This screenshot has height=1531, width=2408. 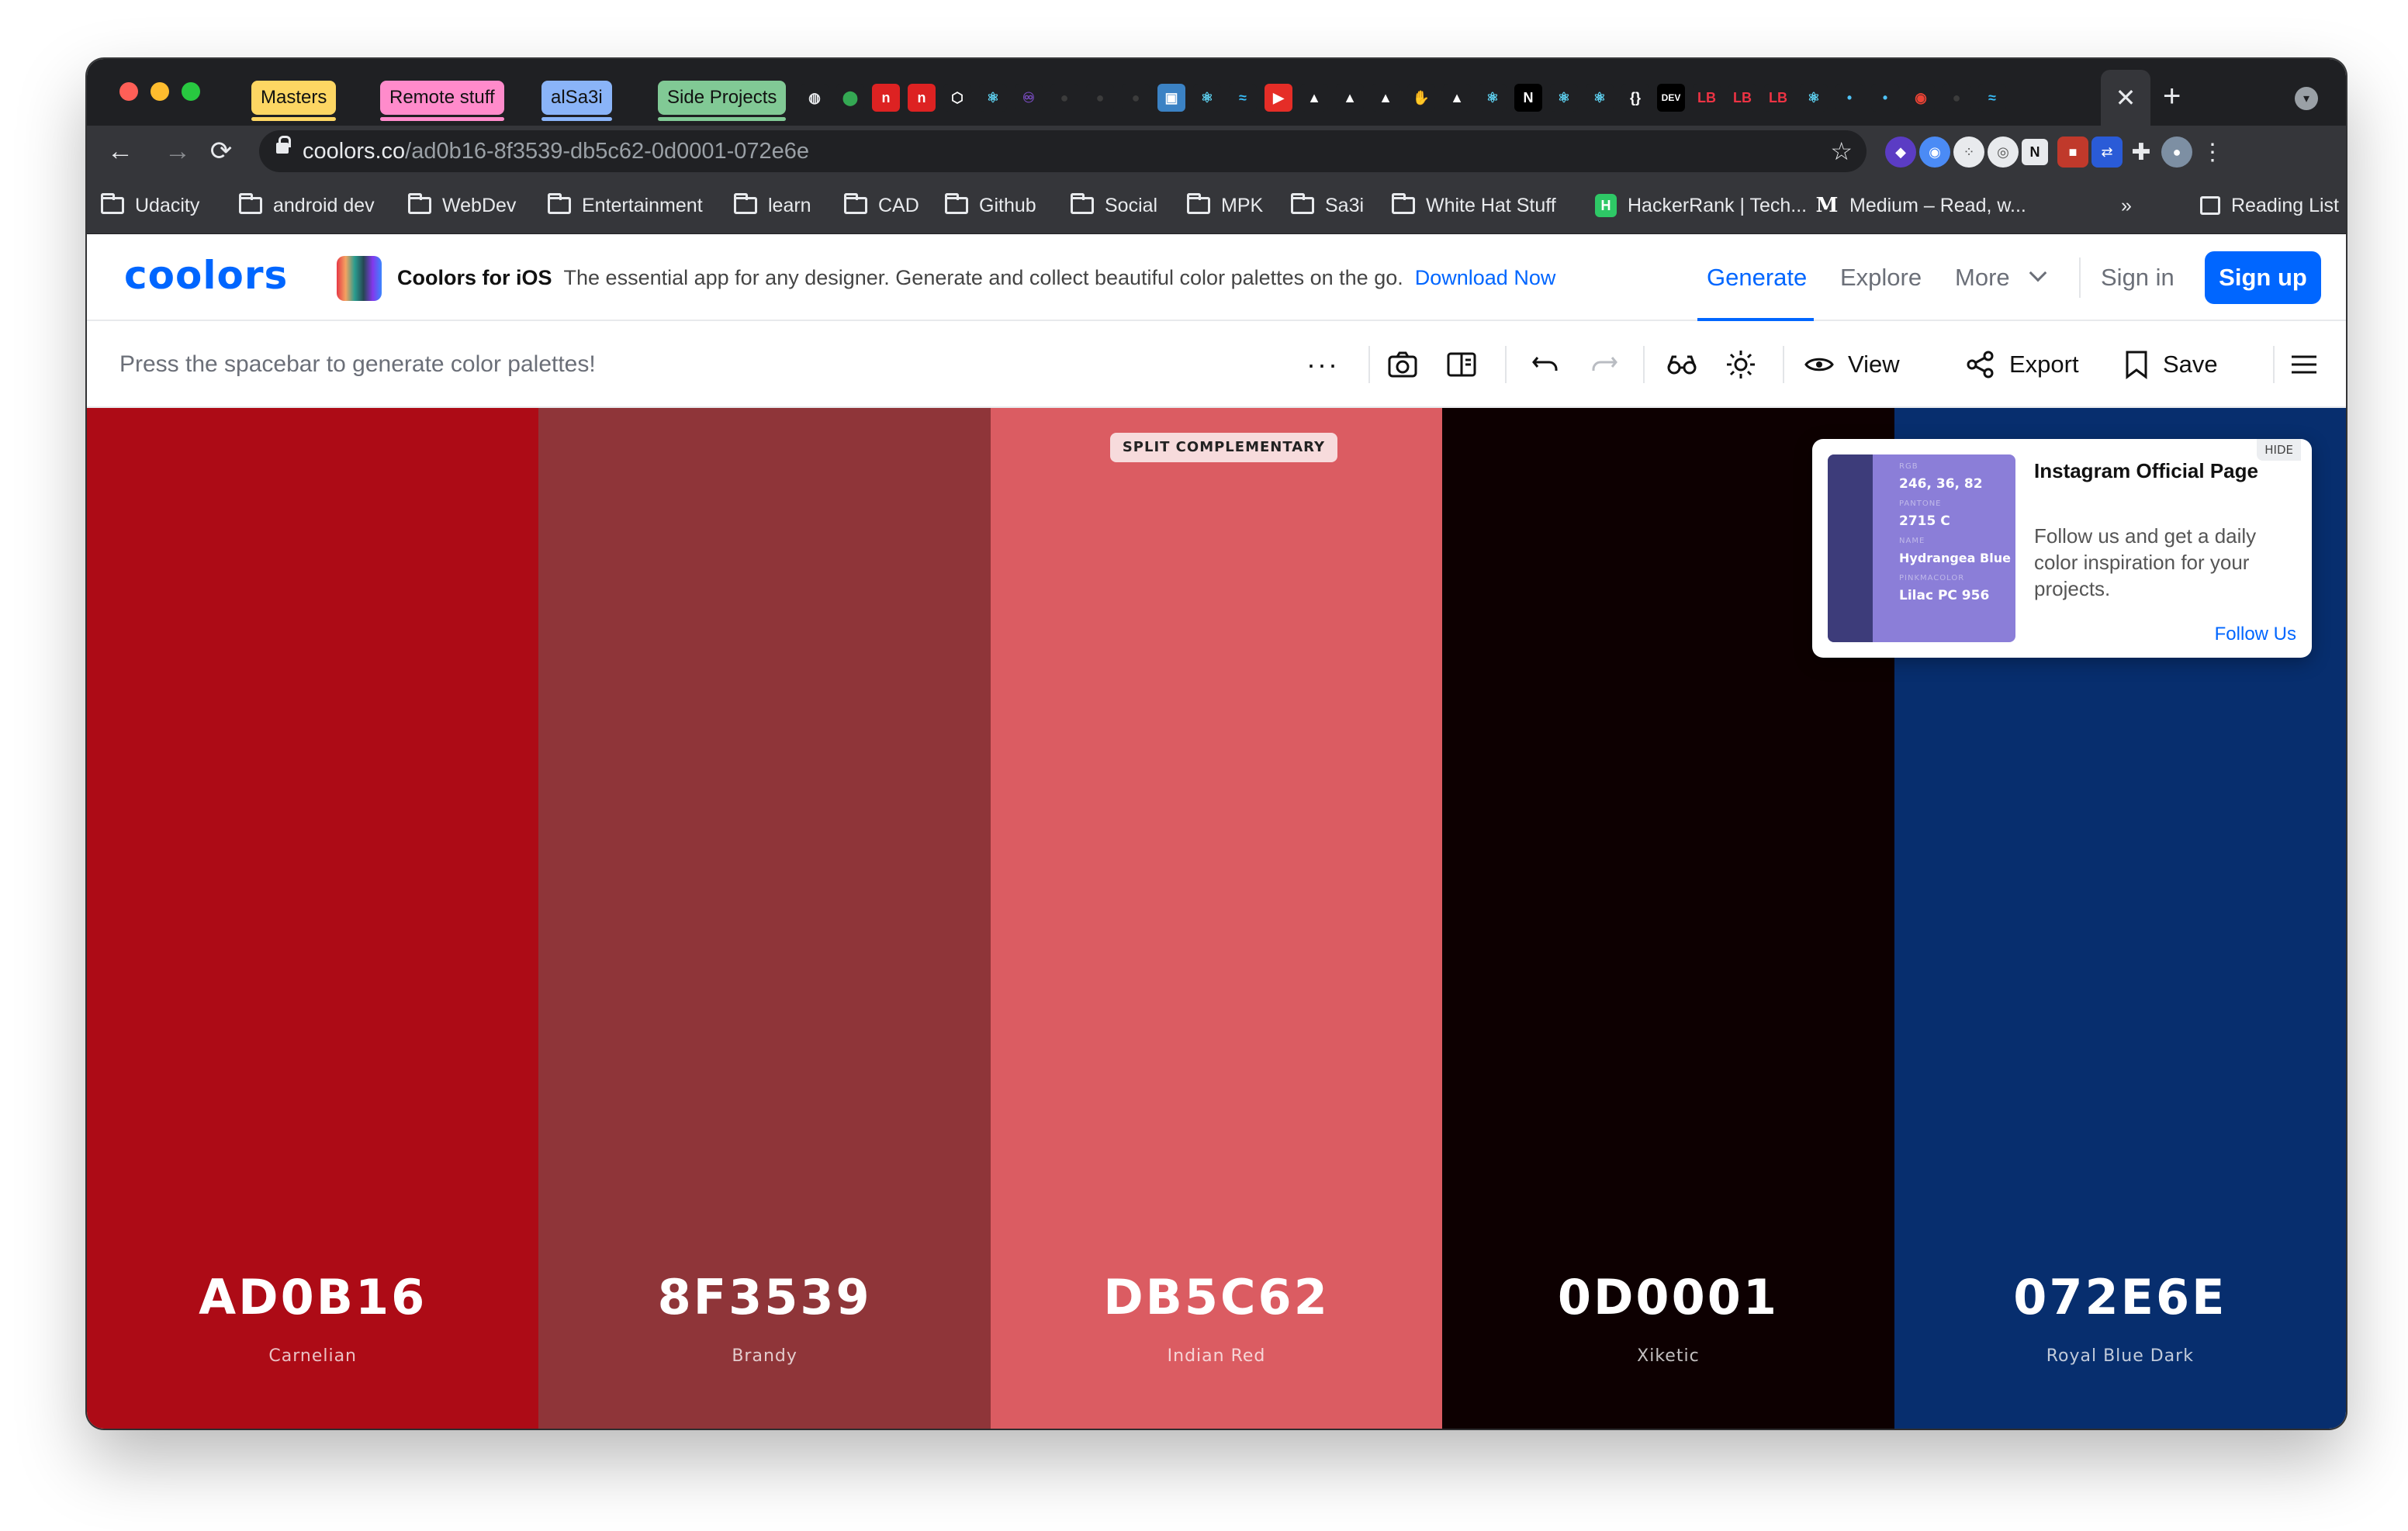 What do you see at coordinates (2263, 277) in the screenshot?
I see `sign-up-button: Sign up` at bounding box center [2263, 277].